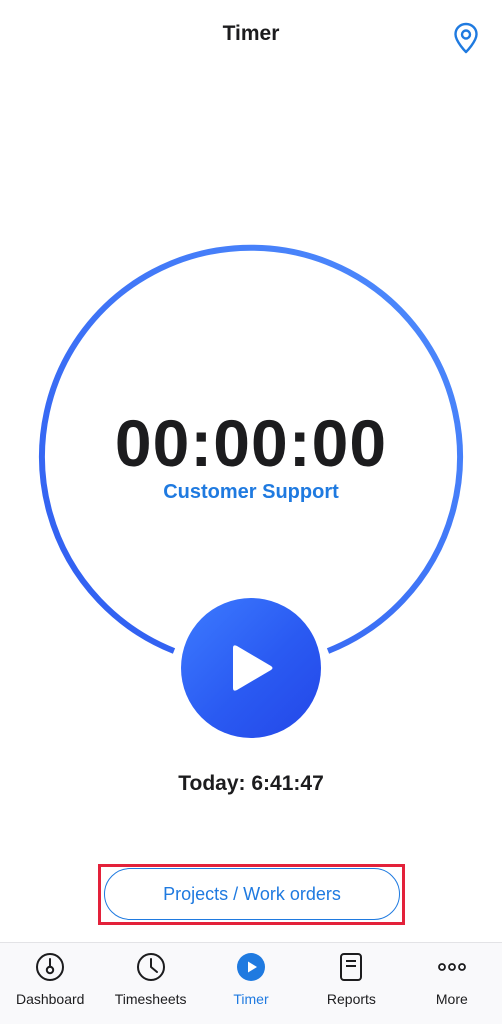 This screenshot has width=502, height=1024. I want to click on location-button, so click(466, 38).